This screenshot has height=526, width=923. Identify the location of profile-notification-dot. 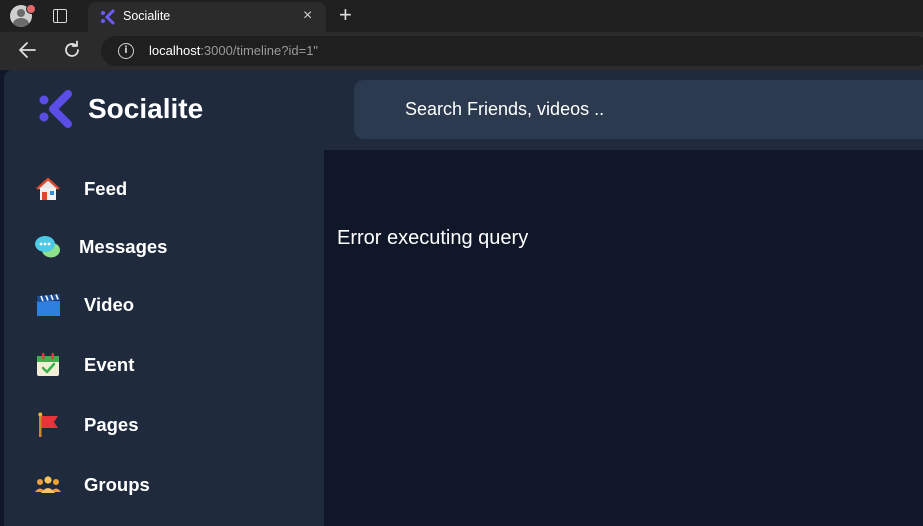
(31, 9).